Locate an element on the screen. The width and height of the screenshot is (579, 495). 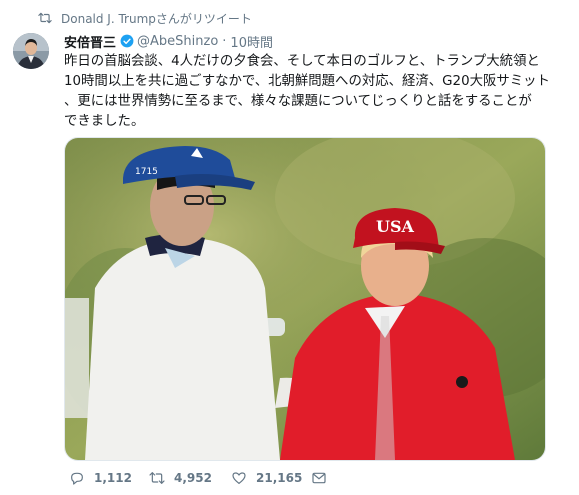
like-button: 21,165 is located at coordinates (271, 478).